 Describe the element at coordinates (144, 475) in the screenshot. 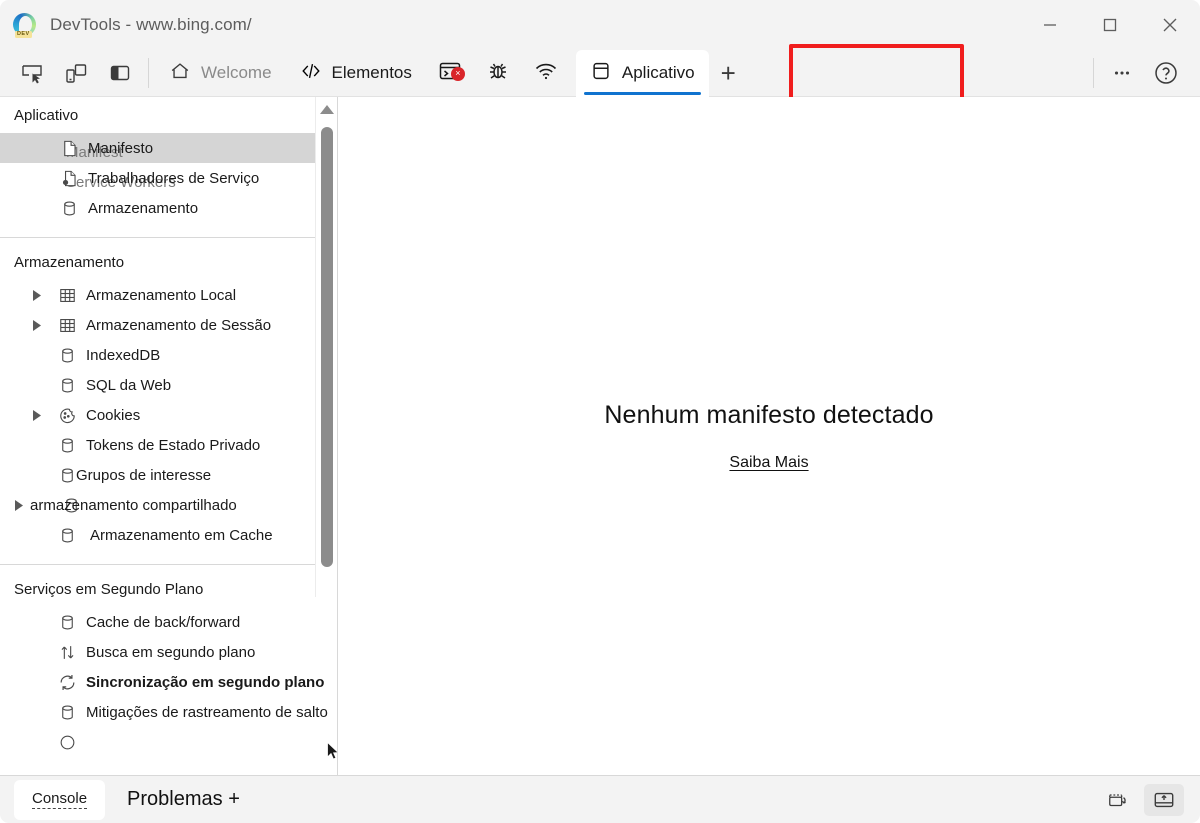

I see `sidebar-item-label: Grupos de interesse` at that location.